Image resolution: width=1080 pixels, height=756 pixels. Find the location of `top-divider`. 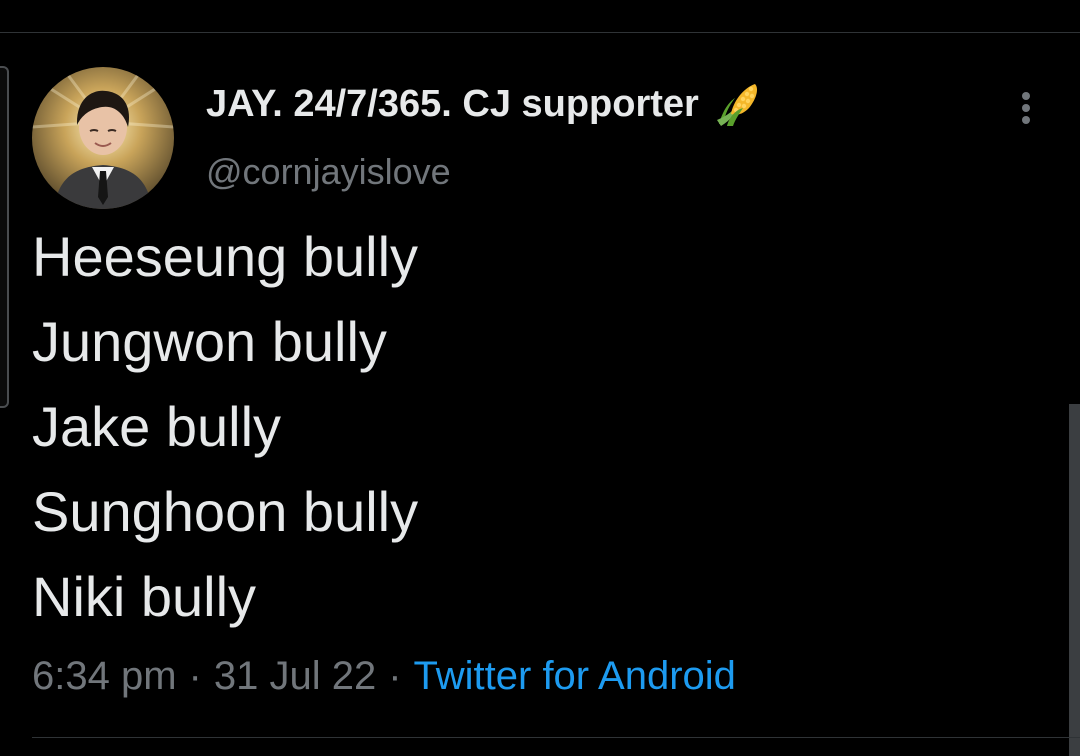

top-divider is located at coordinates (540, 32).